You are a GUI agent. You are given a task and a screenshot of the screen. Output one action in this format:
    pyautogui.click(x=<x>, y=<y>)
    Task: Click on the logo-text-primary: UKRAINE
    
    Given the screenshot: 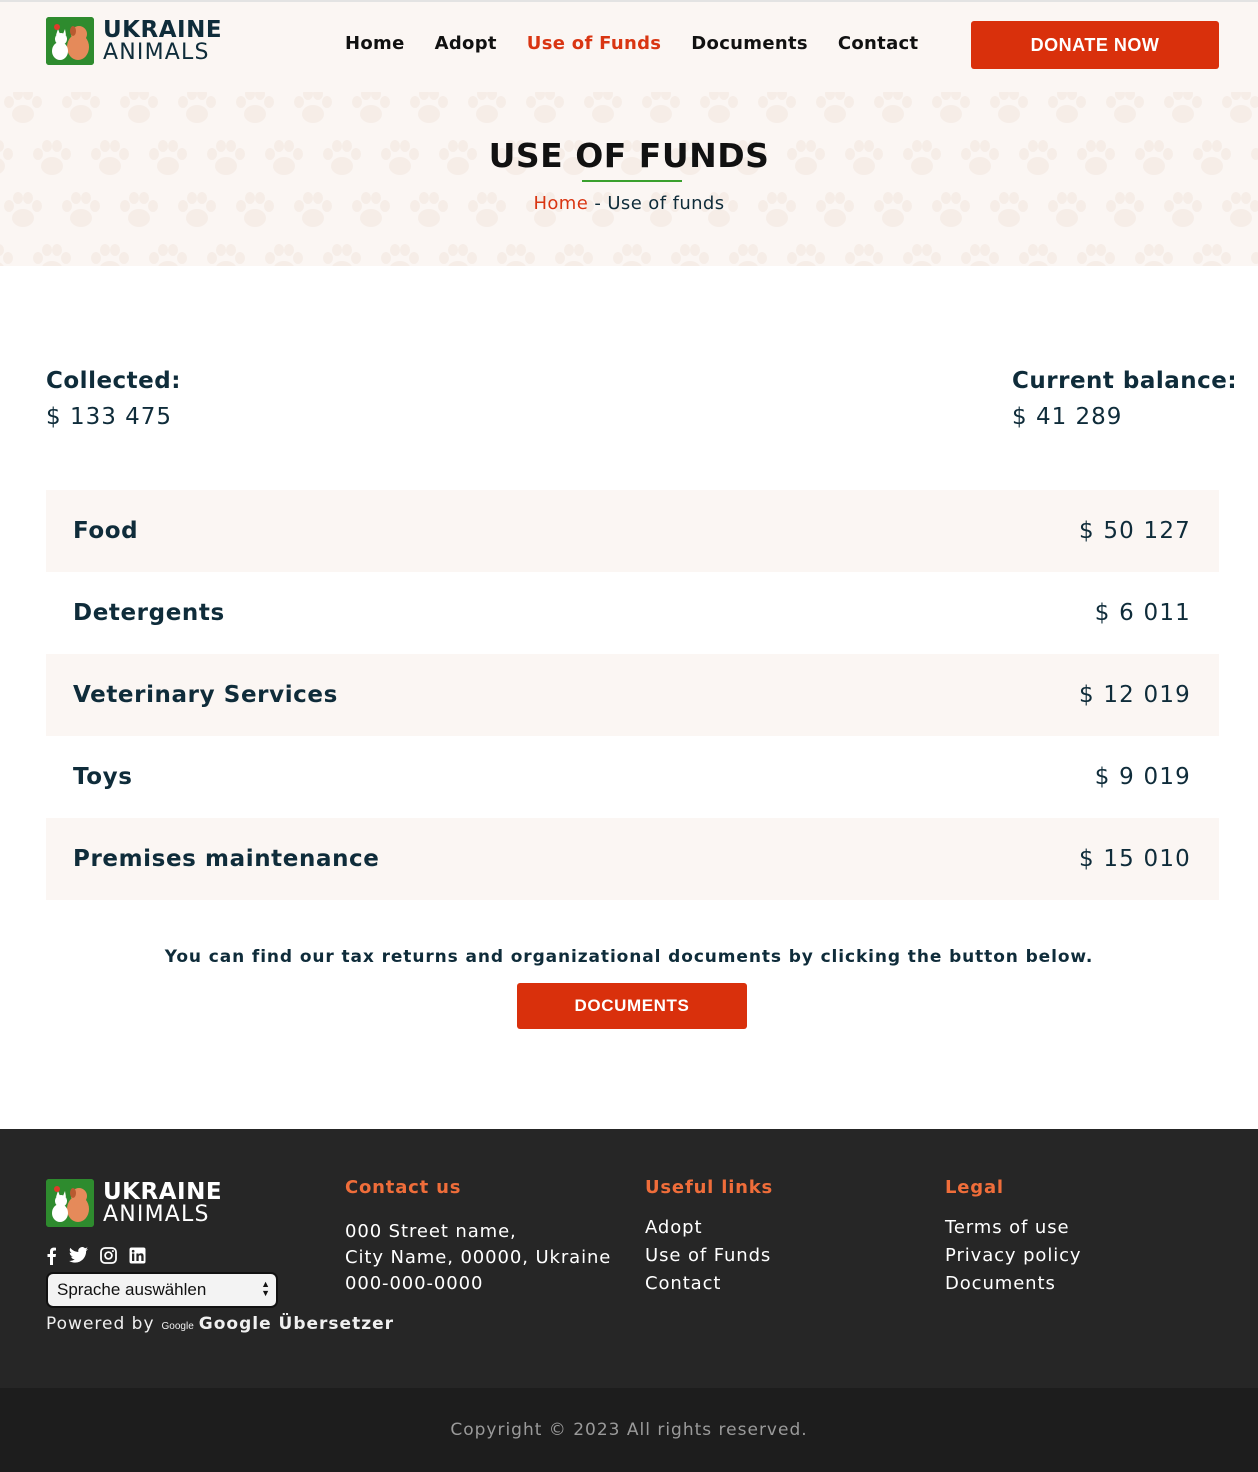 What is the action you would take?
    pyautogui.click(x=163, y=1191)
    